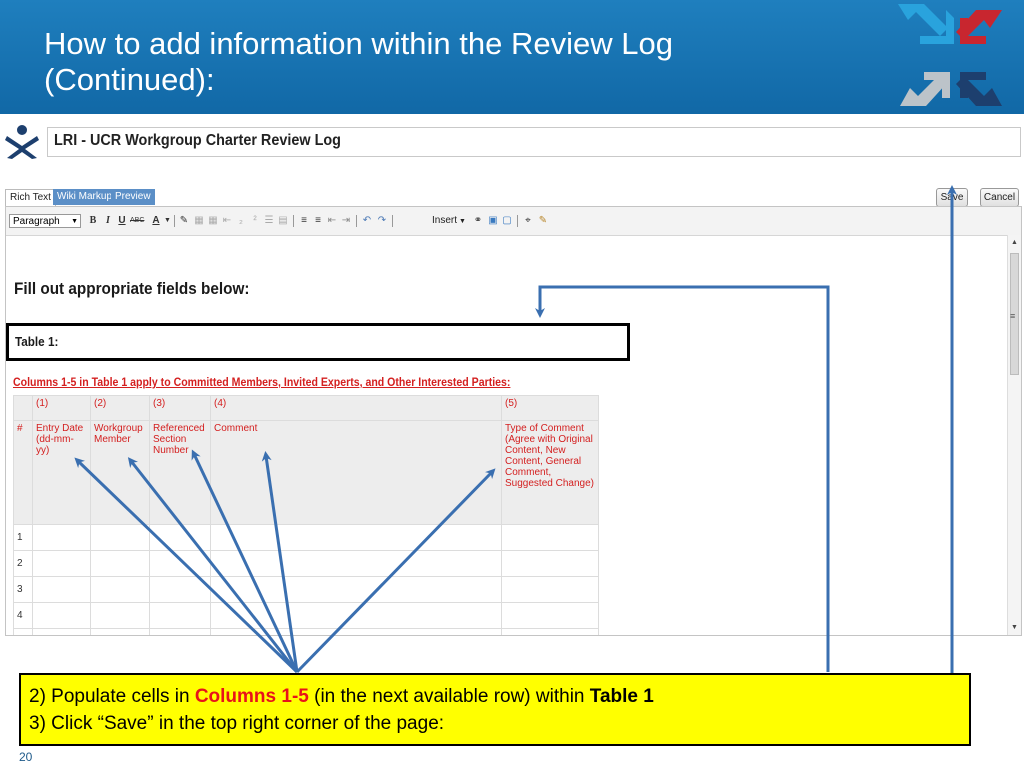 This screenshot has height=768, width=1024. What do you see at coordinates (382, 221) in the screenshot?
I see `redo-icon: ↷` at bounding box center [382, 221].